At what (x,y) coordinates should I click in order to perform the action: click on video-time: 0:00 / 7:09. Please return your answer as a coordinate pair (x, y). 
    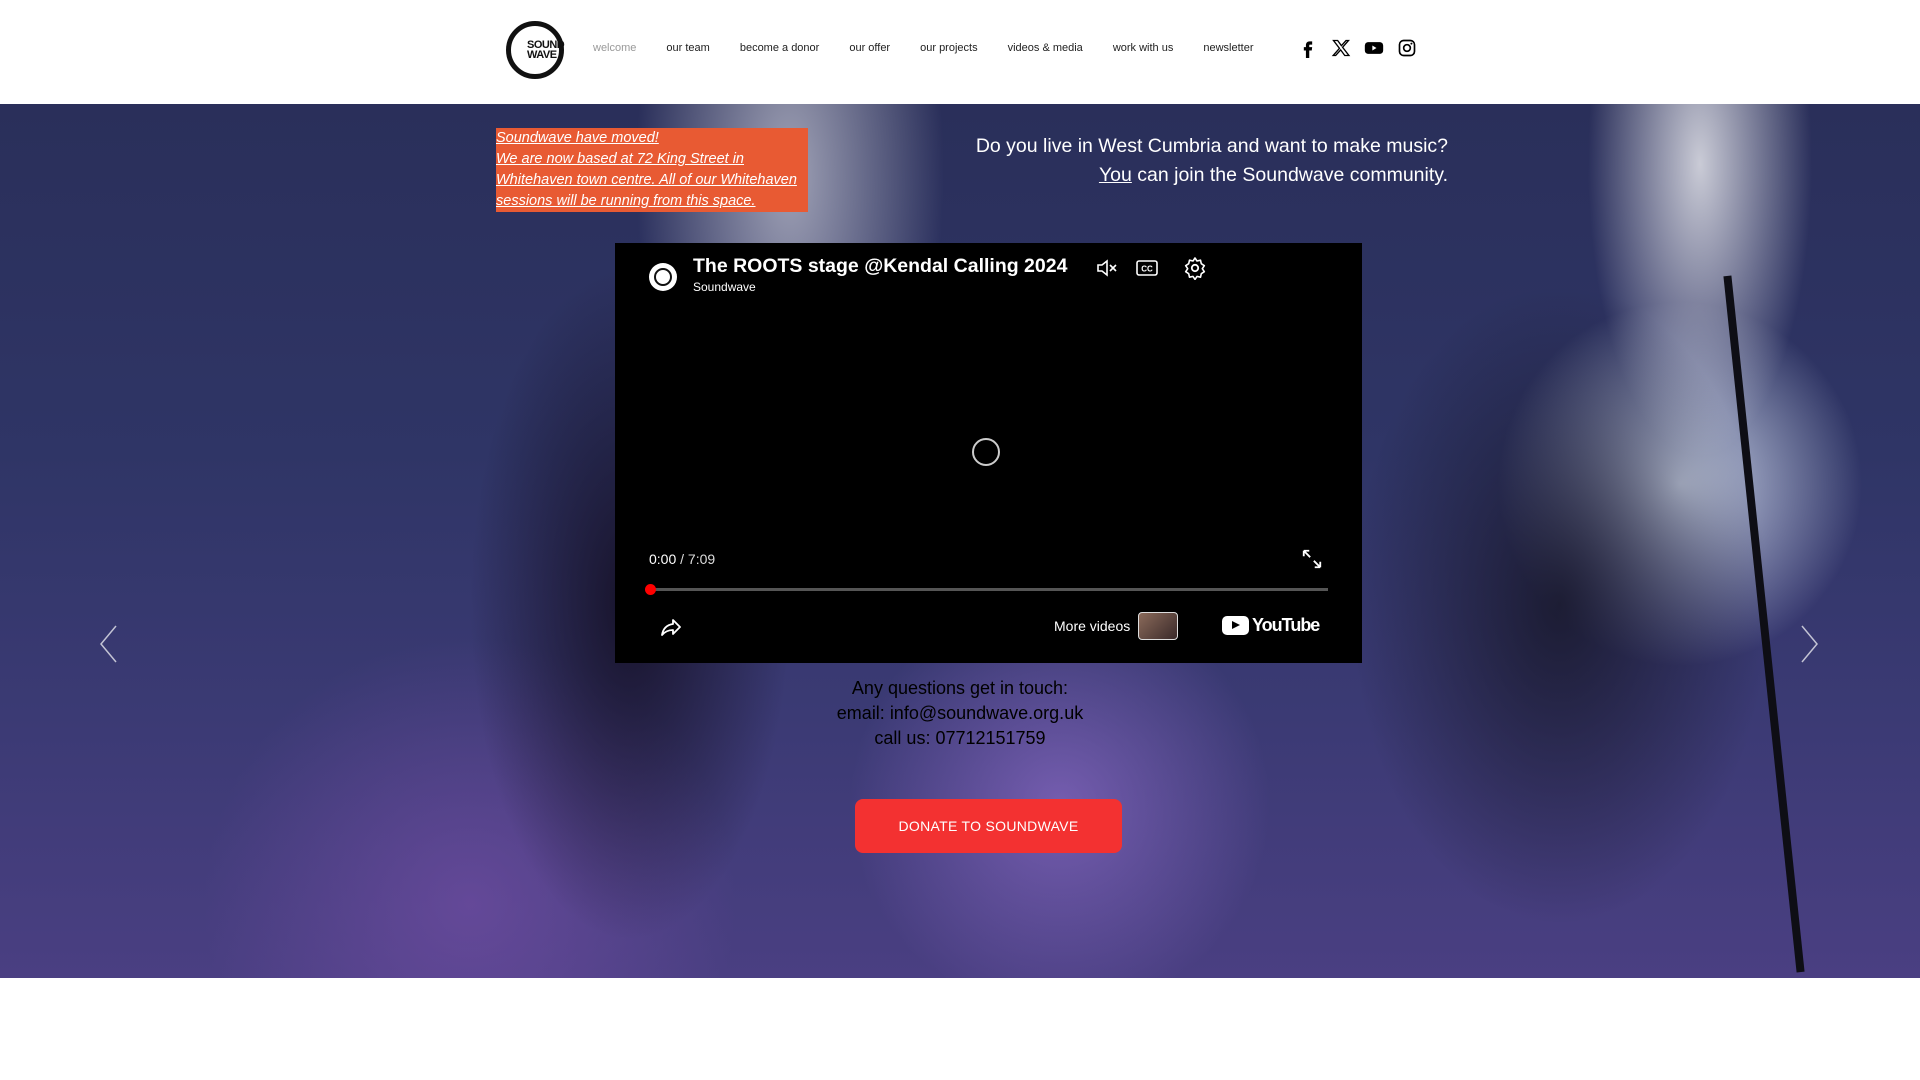
    Looking at the image, I should click on (682, 559).